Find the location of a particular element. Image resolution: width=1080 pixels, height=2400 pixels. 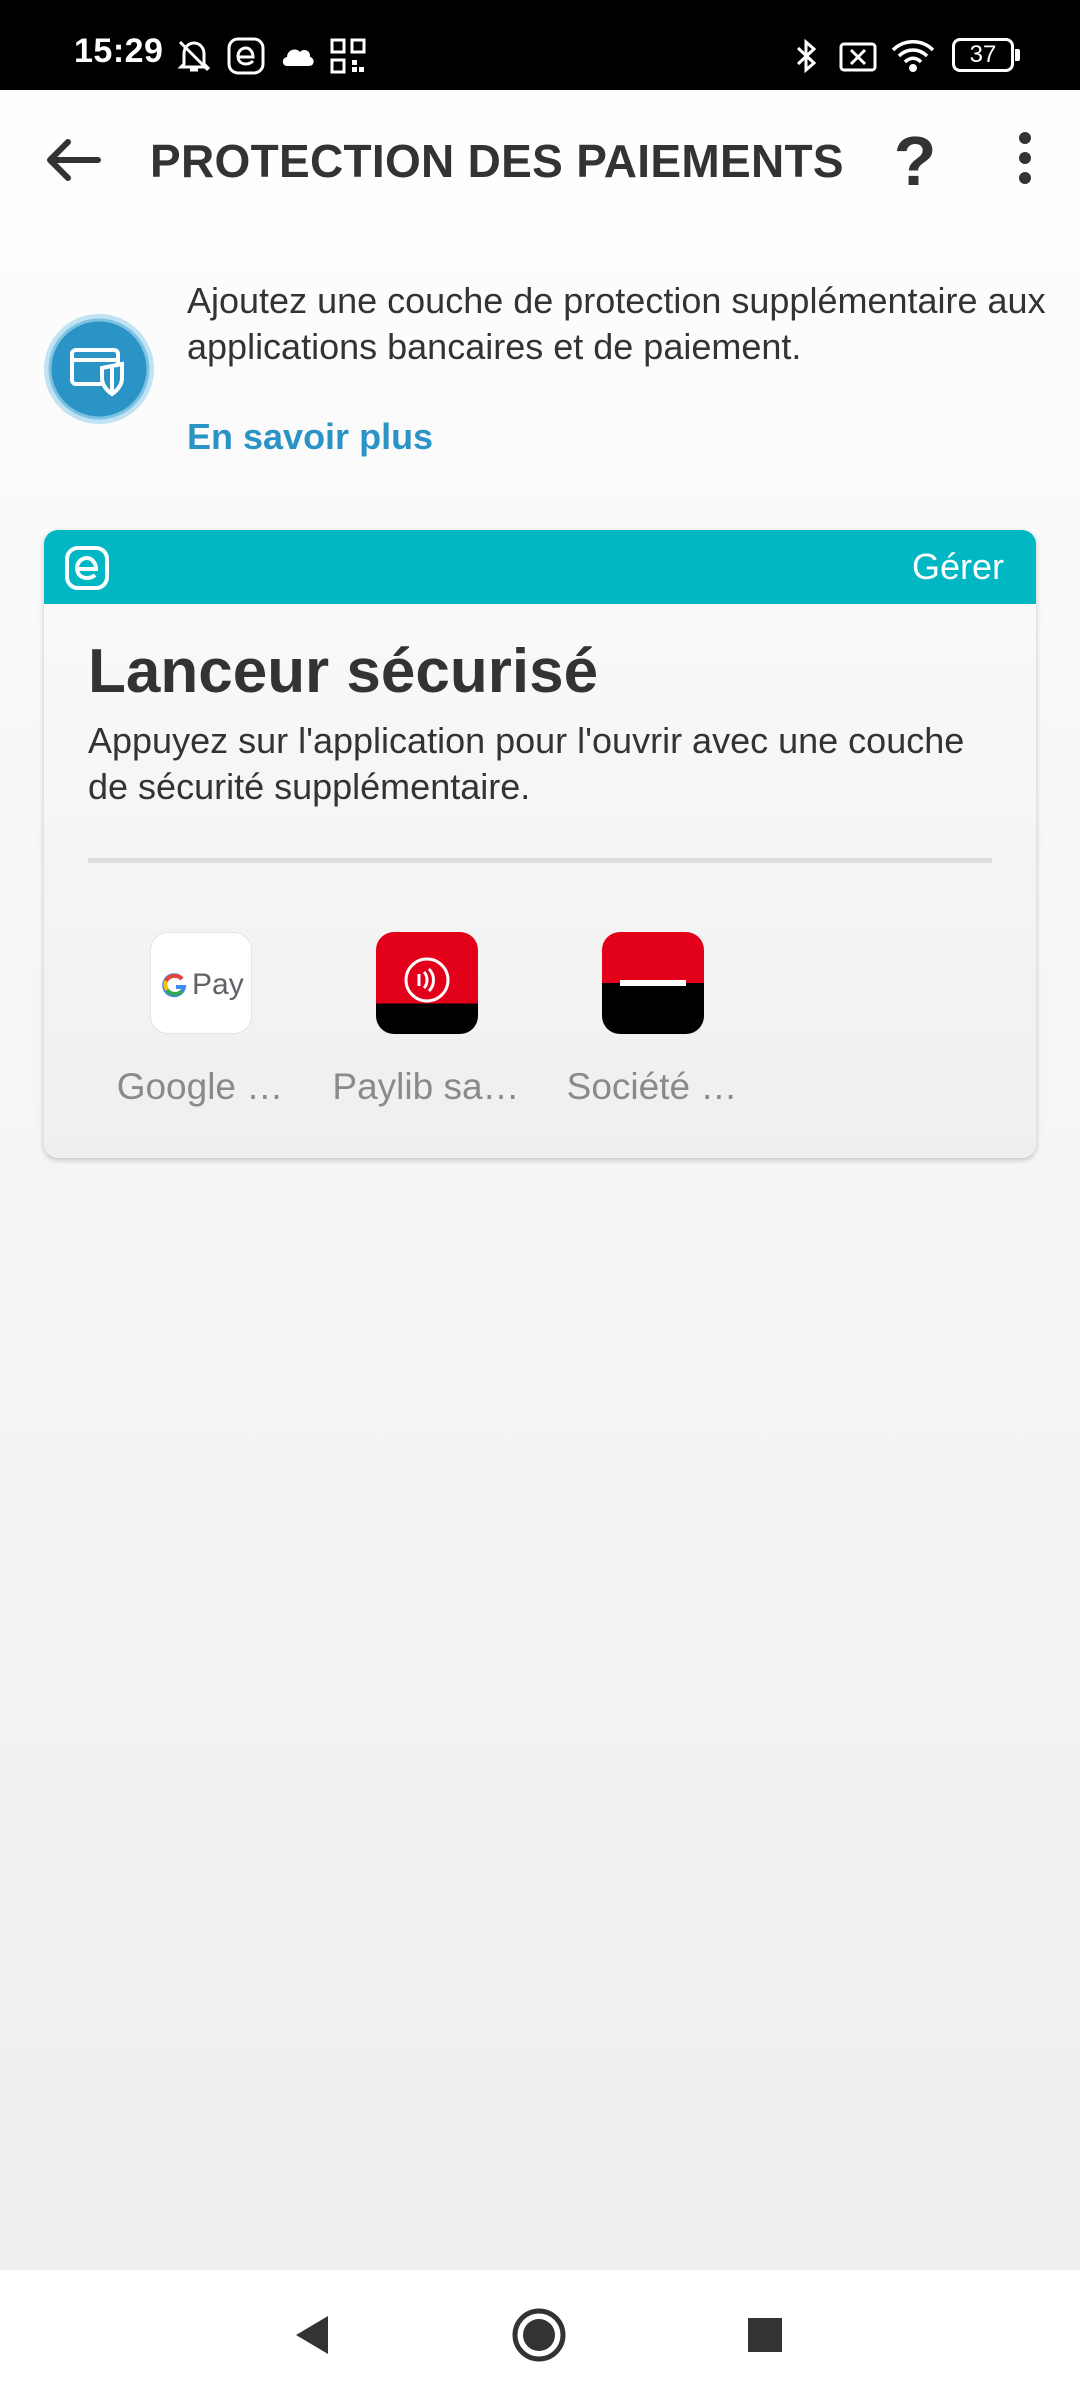

arrow-back-icon is located at coordinates (74, 160).